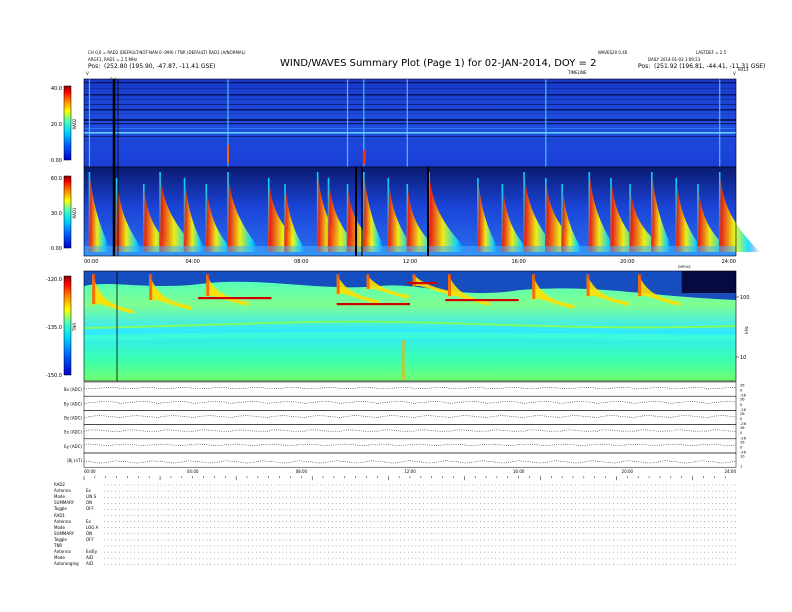  I want to click on status-row-label: Autoranging, so click(66, 564).